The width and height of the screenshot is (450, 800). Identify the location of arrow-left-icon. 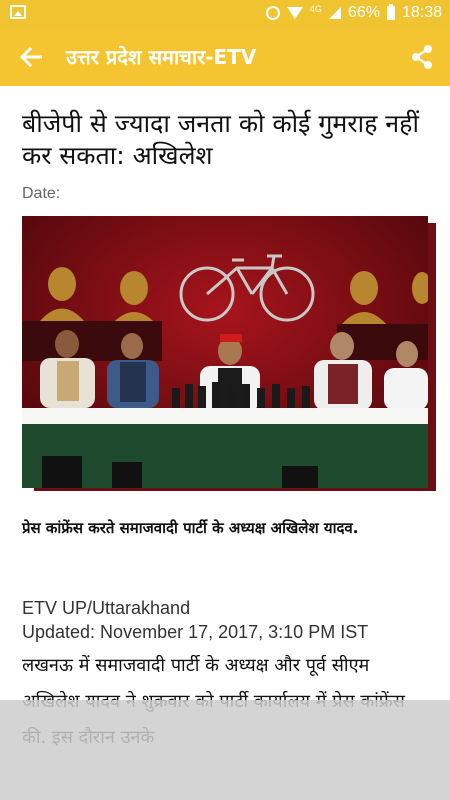
(30, 57).